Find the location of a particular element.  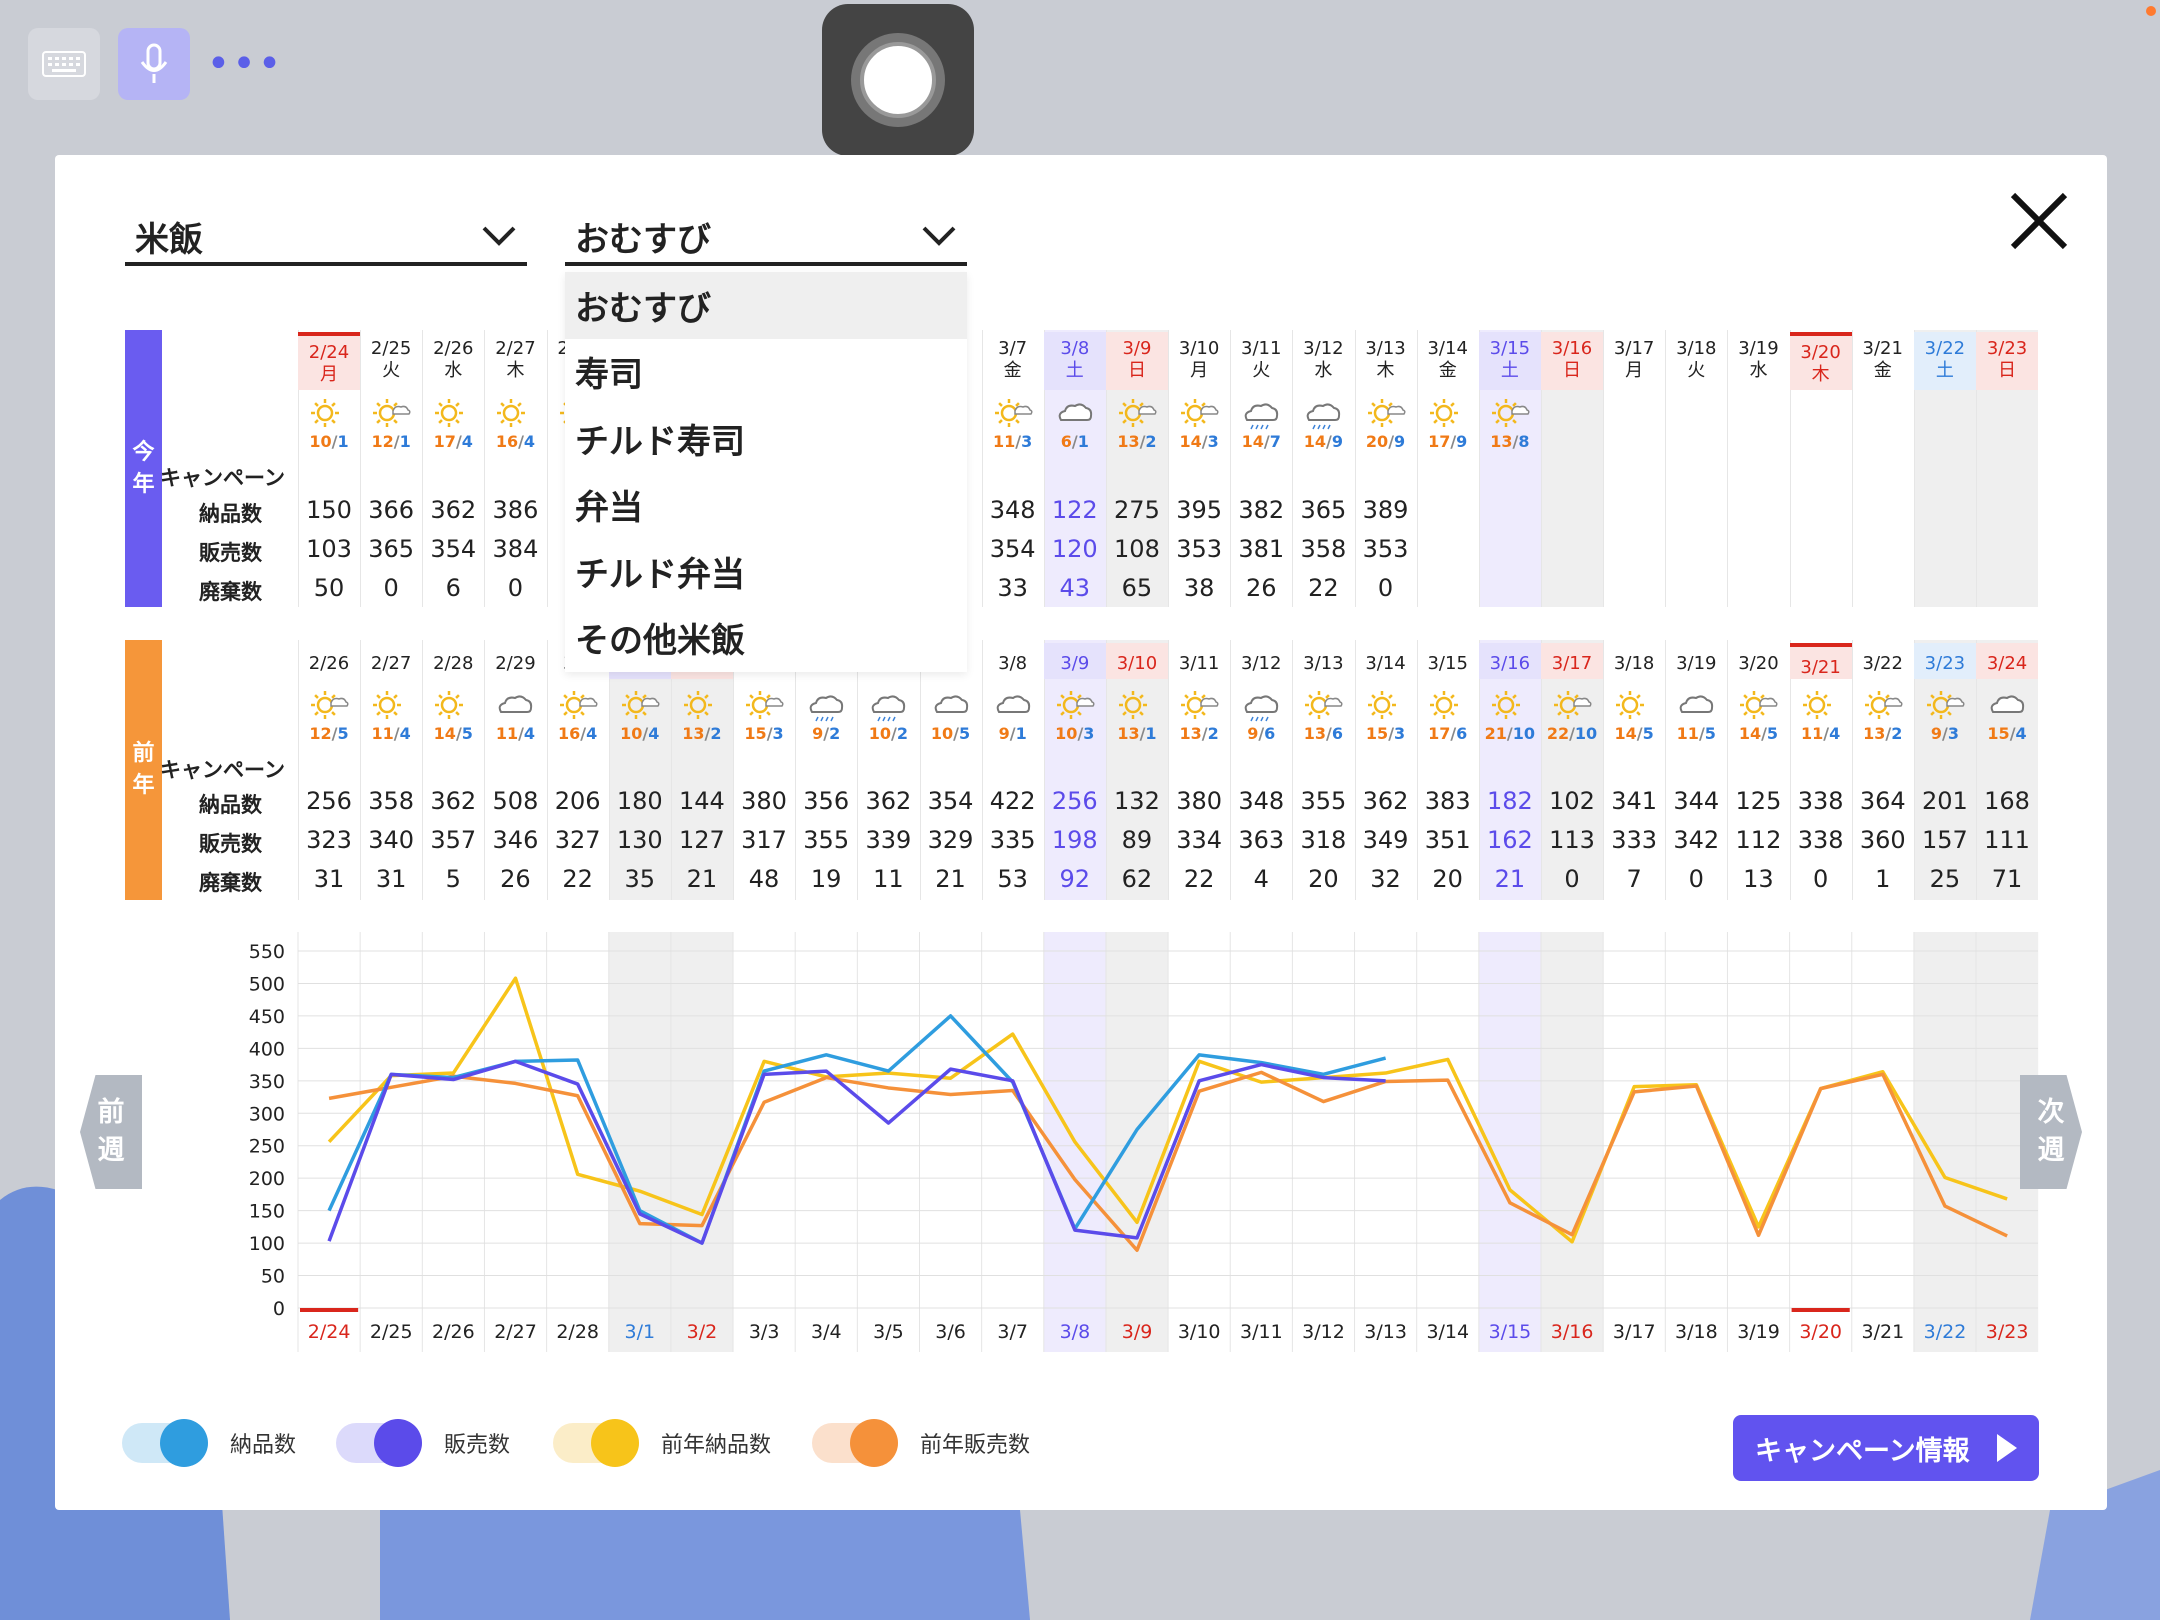

x-tick-label: 2/26 is located at coordinates (453, 1332).